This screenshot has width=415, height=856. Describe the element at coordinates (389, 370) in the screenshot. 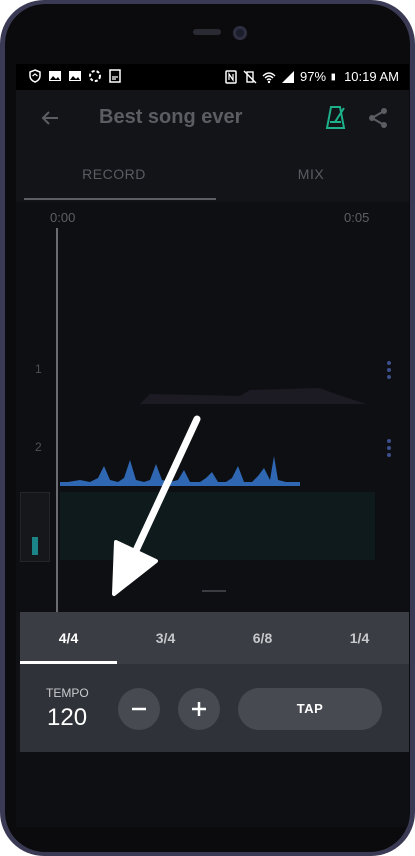

I see `track-1-more-icon` at that location.